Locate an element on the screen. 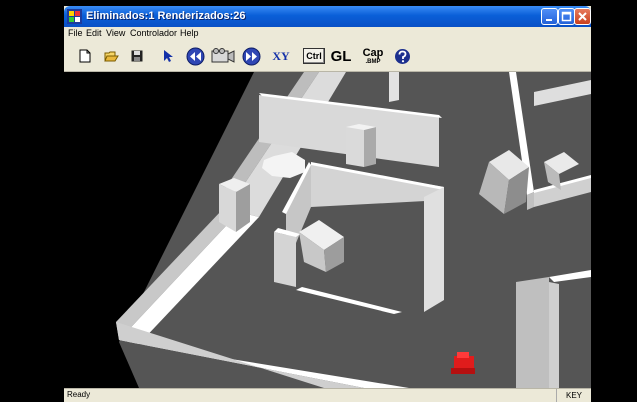 The height and width of the screenshot is (402, 637). menu-bar: File Edit View Controlador Help is located at coordinates (327, 34).